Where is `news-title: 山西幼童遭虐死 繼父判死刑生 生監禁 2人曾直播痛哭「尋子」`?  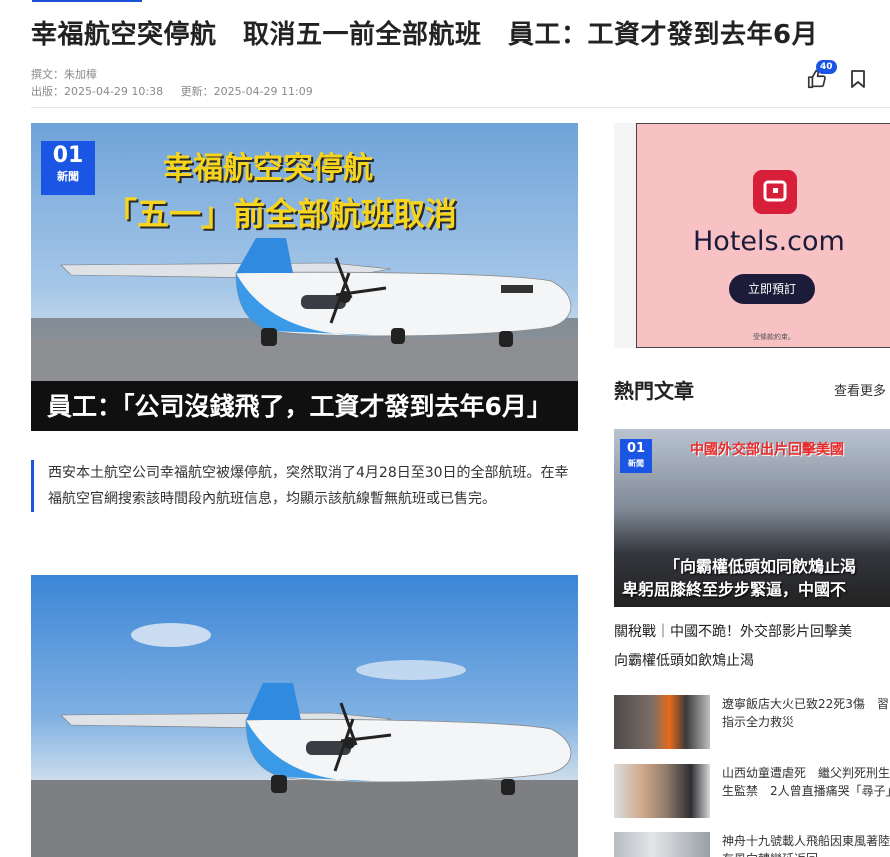 news-title: 山西幼童遭虐死 繼父判死刑生 生監禁 2人曾直播痛哭「尋子」 is located at coordinates (806, 782).